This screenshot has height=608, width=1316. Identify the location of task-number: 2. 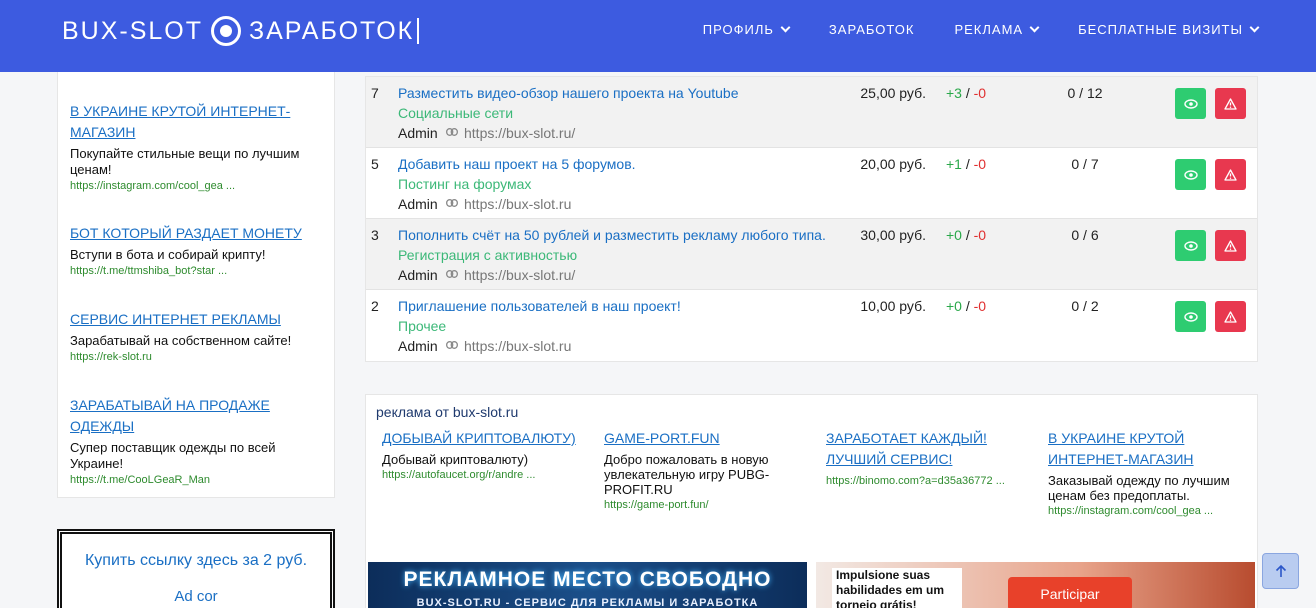
(375, 306).